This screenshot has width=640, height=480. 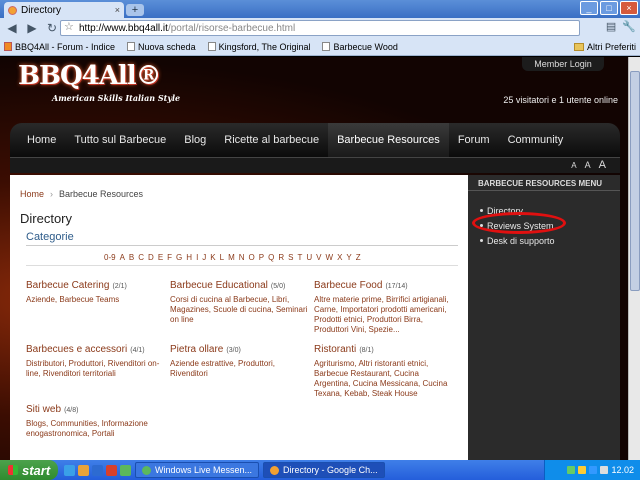 What do you see at coordinates (635, 181) in the screenshot?
I see `scrollbar-thumb` at bounding box center [635, 181].